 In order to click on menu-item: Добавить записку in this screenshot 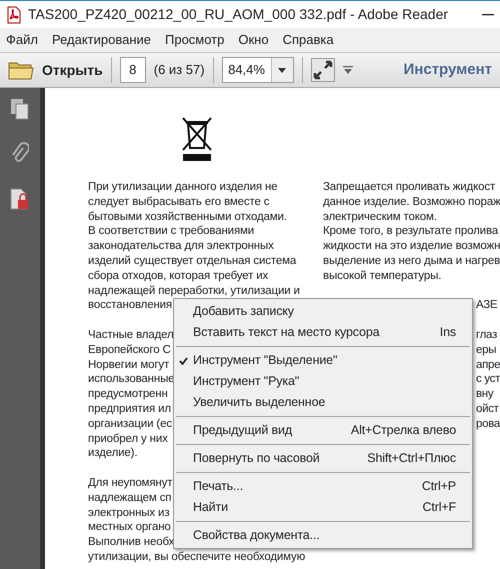, I will do `click(323, 311)`.